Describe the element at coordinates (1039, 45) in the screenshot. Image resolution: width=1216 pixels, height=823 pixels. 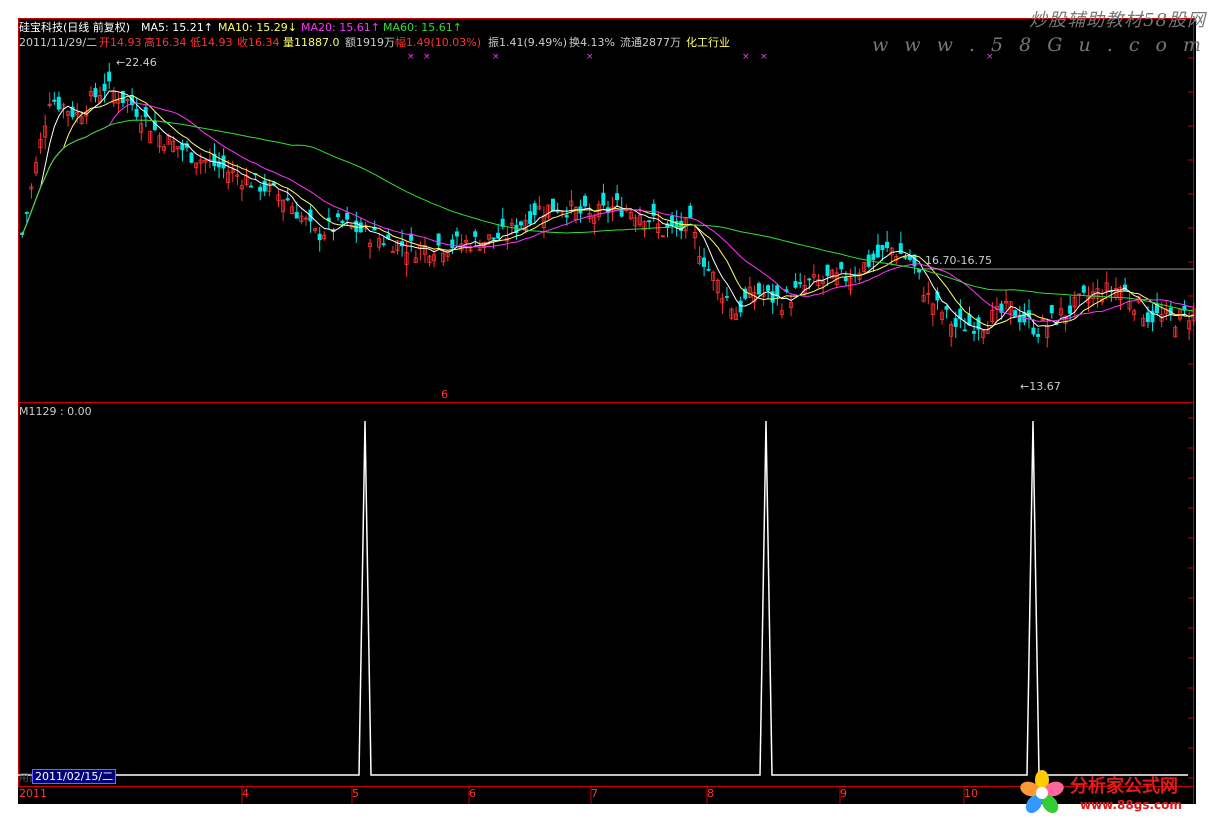
I see `watermark-top-url: w w w . 5 8 G u . c o m` at that location.